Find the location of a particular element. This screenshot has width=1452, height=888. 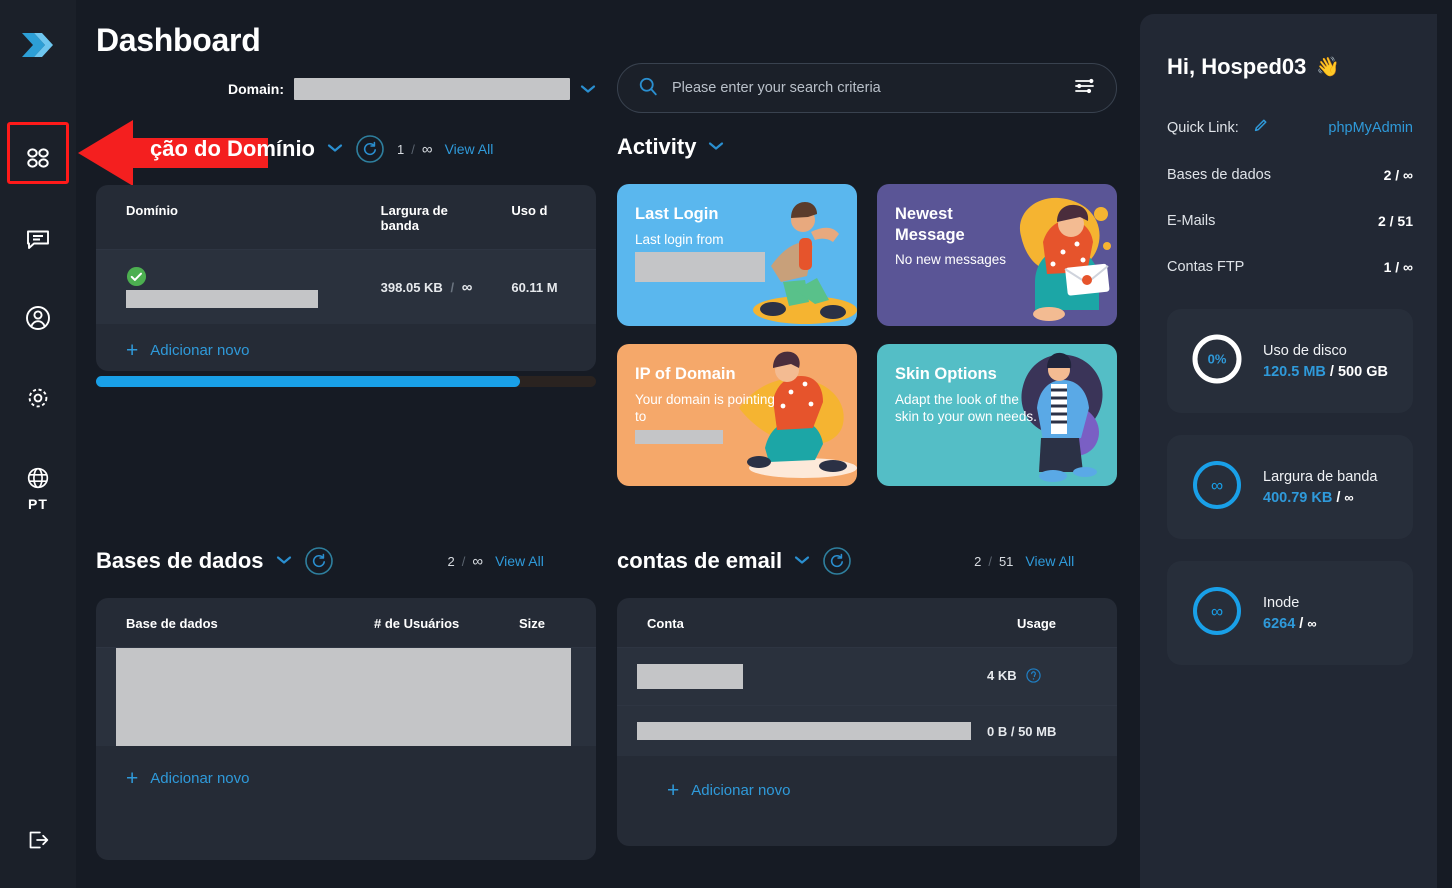

col-conta: Conta is located at coordinates (665, 623).